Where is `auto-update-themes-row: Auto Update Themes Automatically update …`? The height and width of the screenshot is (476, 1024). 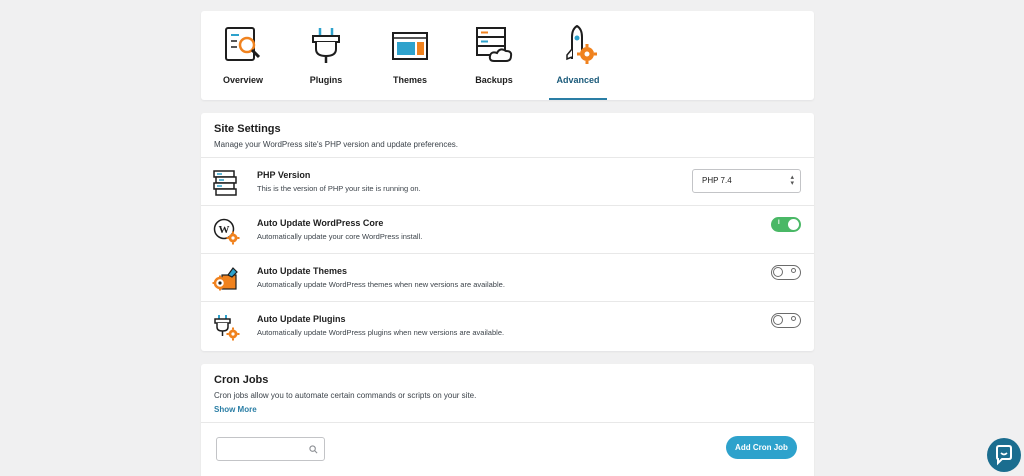 auto-update-themes-row: Auto Update Themes Automatically update … is located at coordinates (507, 278).